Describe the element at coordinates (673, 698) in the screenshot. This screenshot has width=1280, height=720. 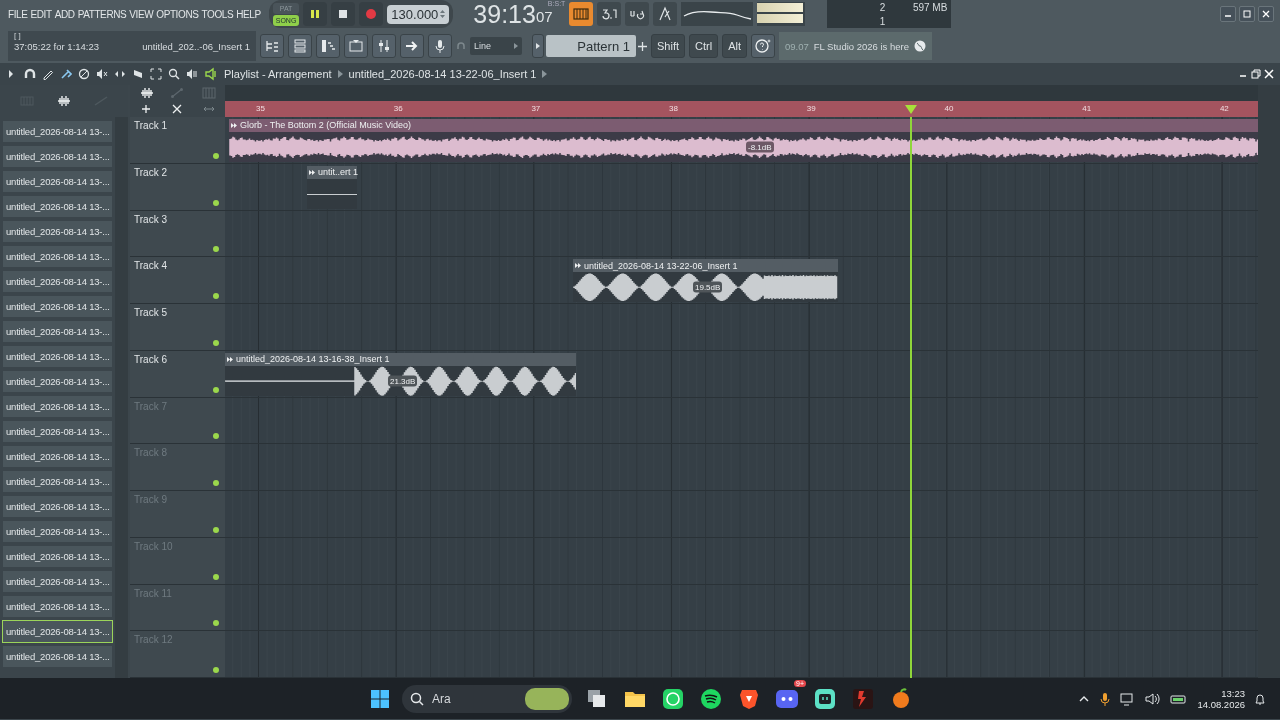
I see `chat-bubble-icon` at that location.